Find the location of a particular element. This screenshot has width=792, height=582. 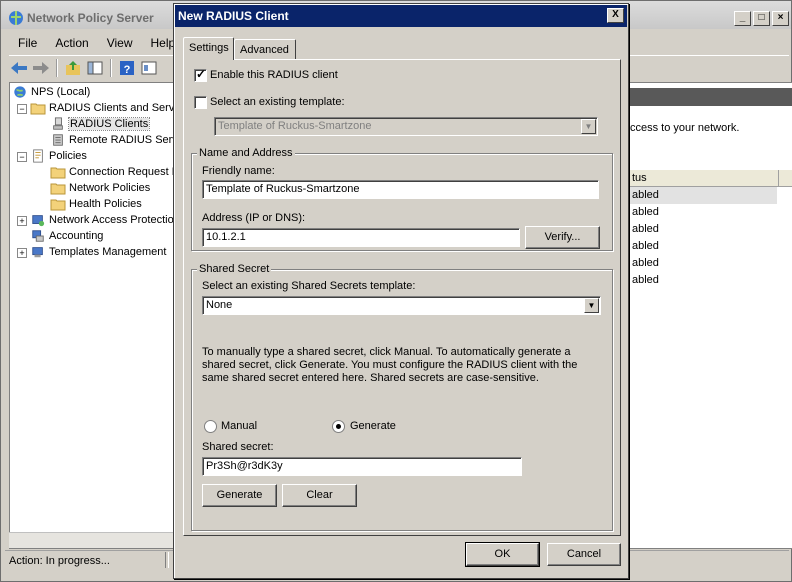

checkmark-icon: ✓ is located at coordinates (201, 74).